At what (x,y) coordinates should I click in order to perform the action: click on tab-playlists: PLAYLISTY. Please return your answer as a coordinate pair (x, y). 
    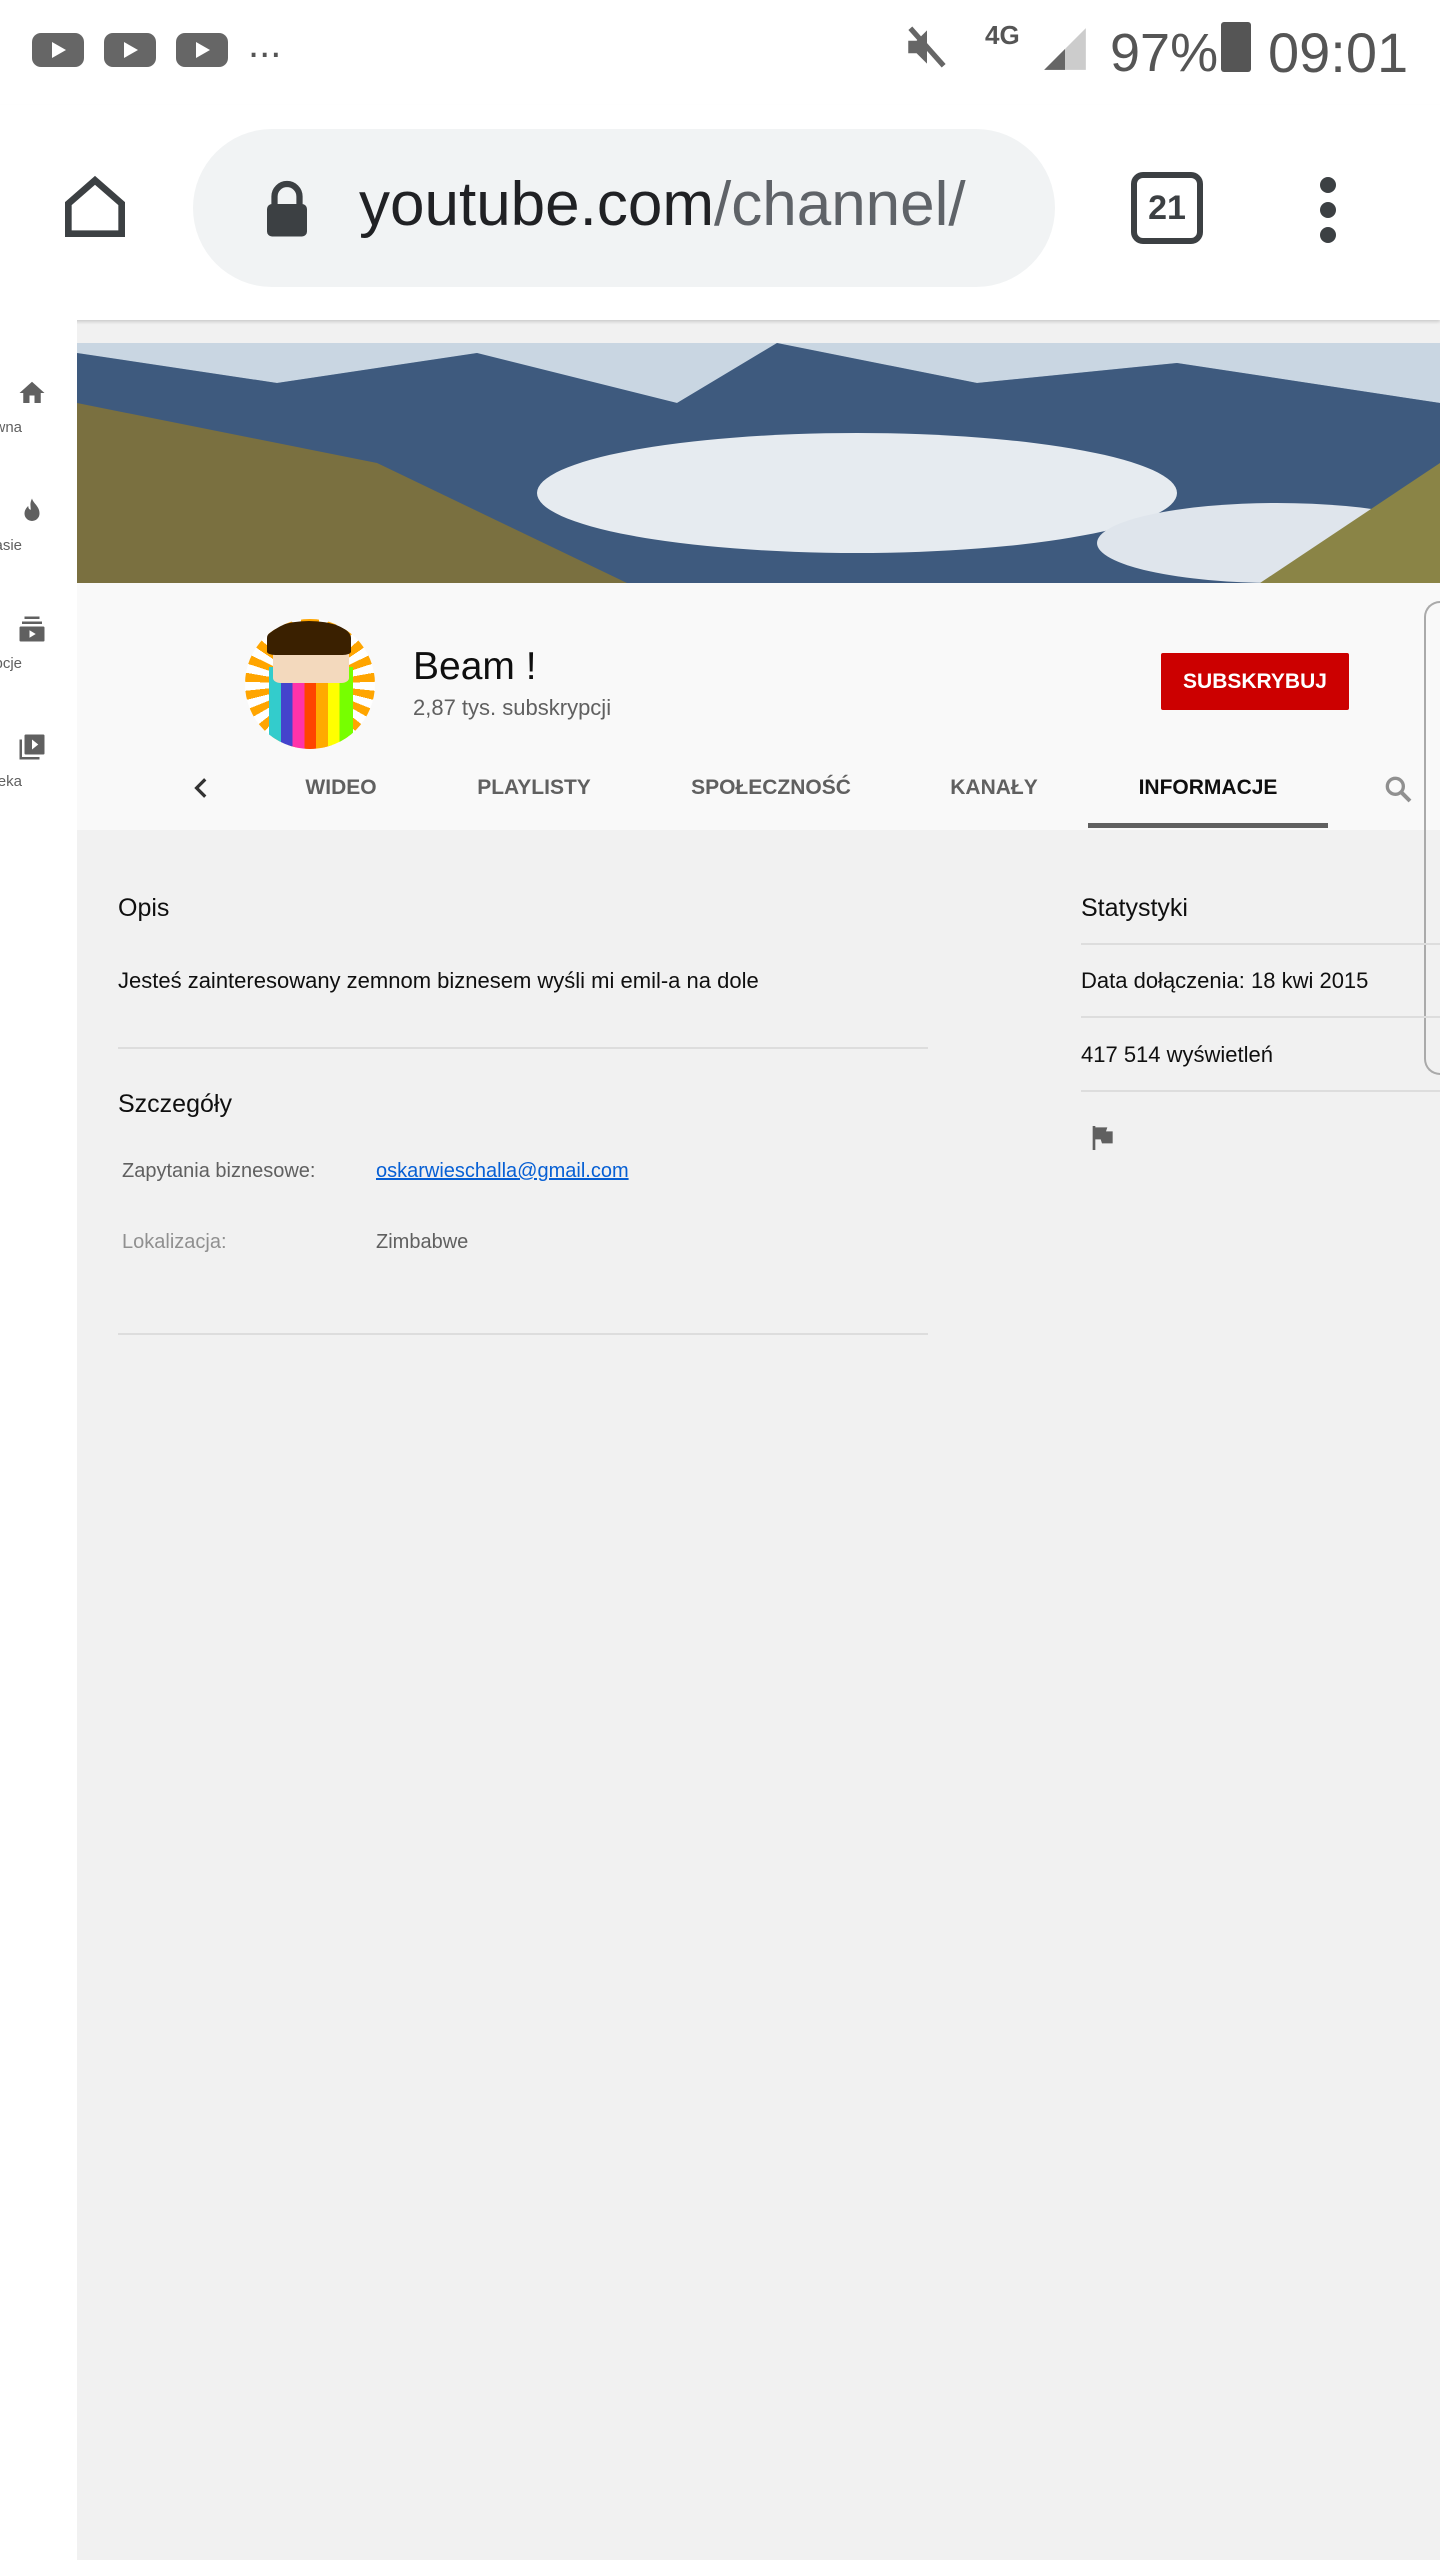
    Looking at the image, I should click on (534, 788).